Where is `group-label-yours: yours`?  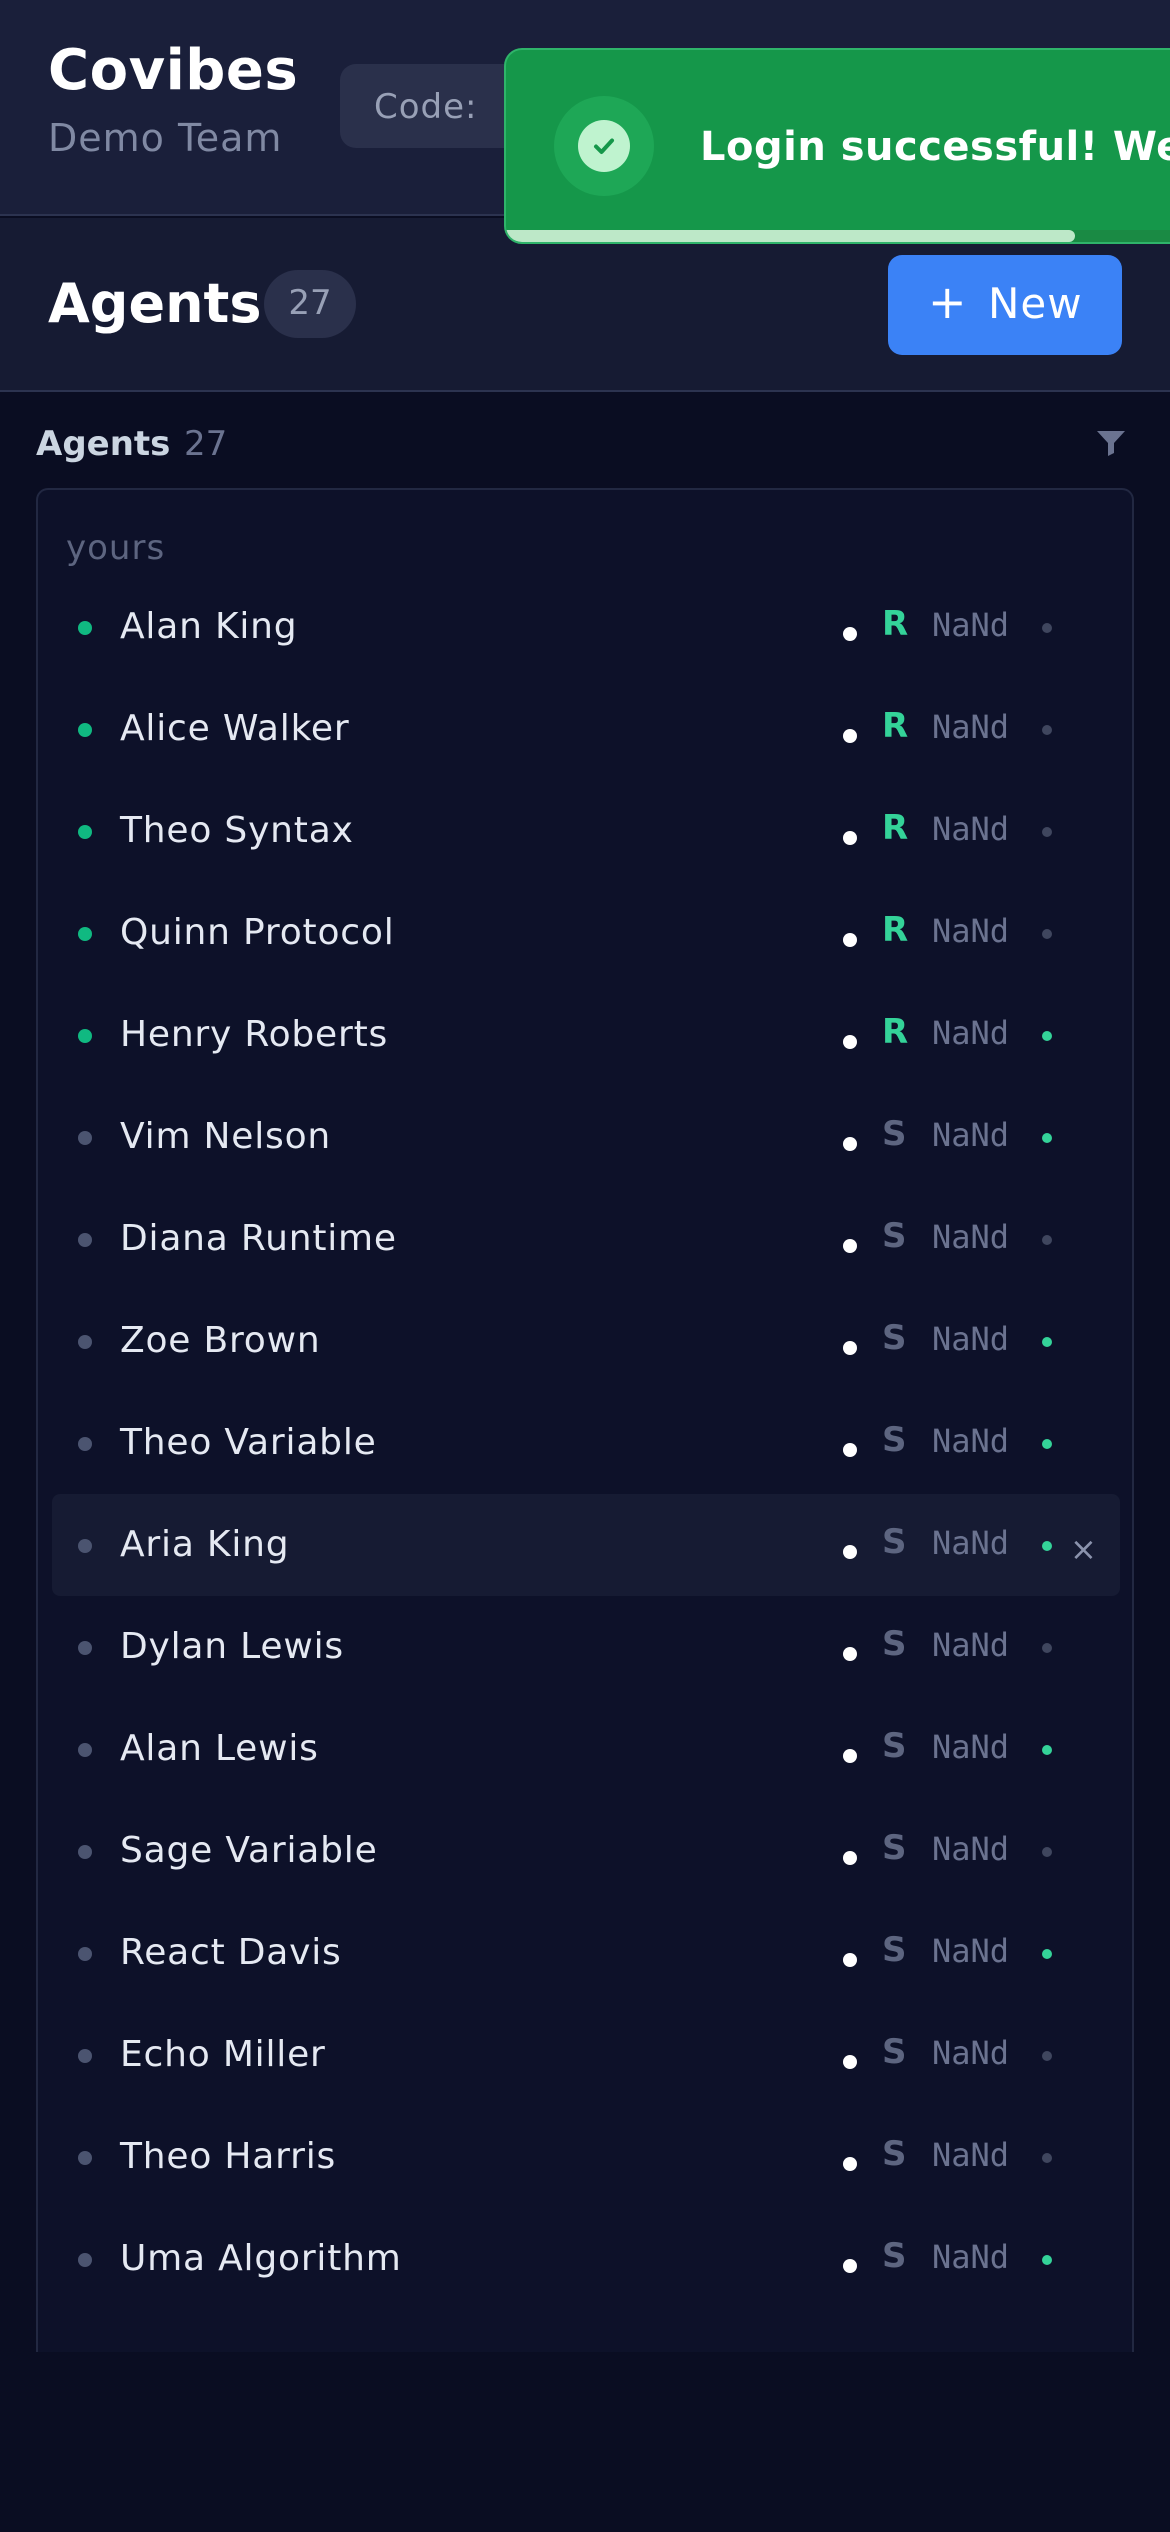 group-label-yours: yours is located at coordinates (116, 548).